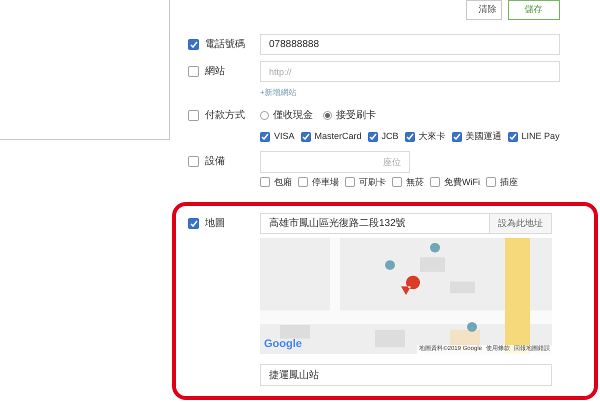 Image resolution: width=600 pixels, height=402 pixels. What do you see at coordinates (372, 182) in the screenshot?
I see `facility-label: 可刷卡` at bounding box center [372, 182].